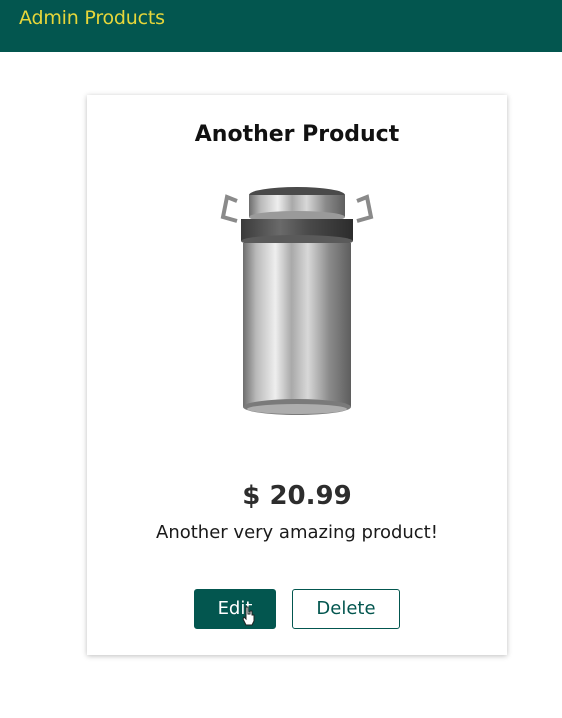 The width and height of the screenshot is (562, 718). I want to click on delete-button: Delete, so click(346, 609).